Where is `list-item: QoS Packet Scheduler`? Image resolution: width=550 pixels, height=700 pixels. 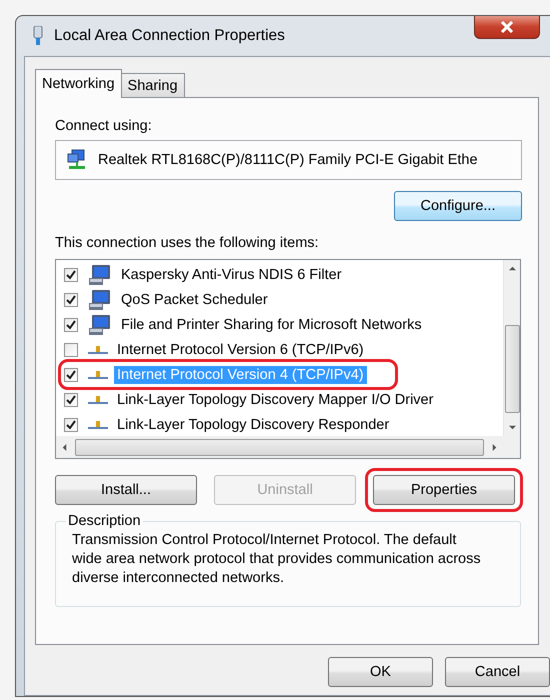 list-item: QoS Packet Scheduler is located at coordinates (194, 299).